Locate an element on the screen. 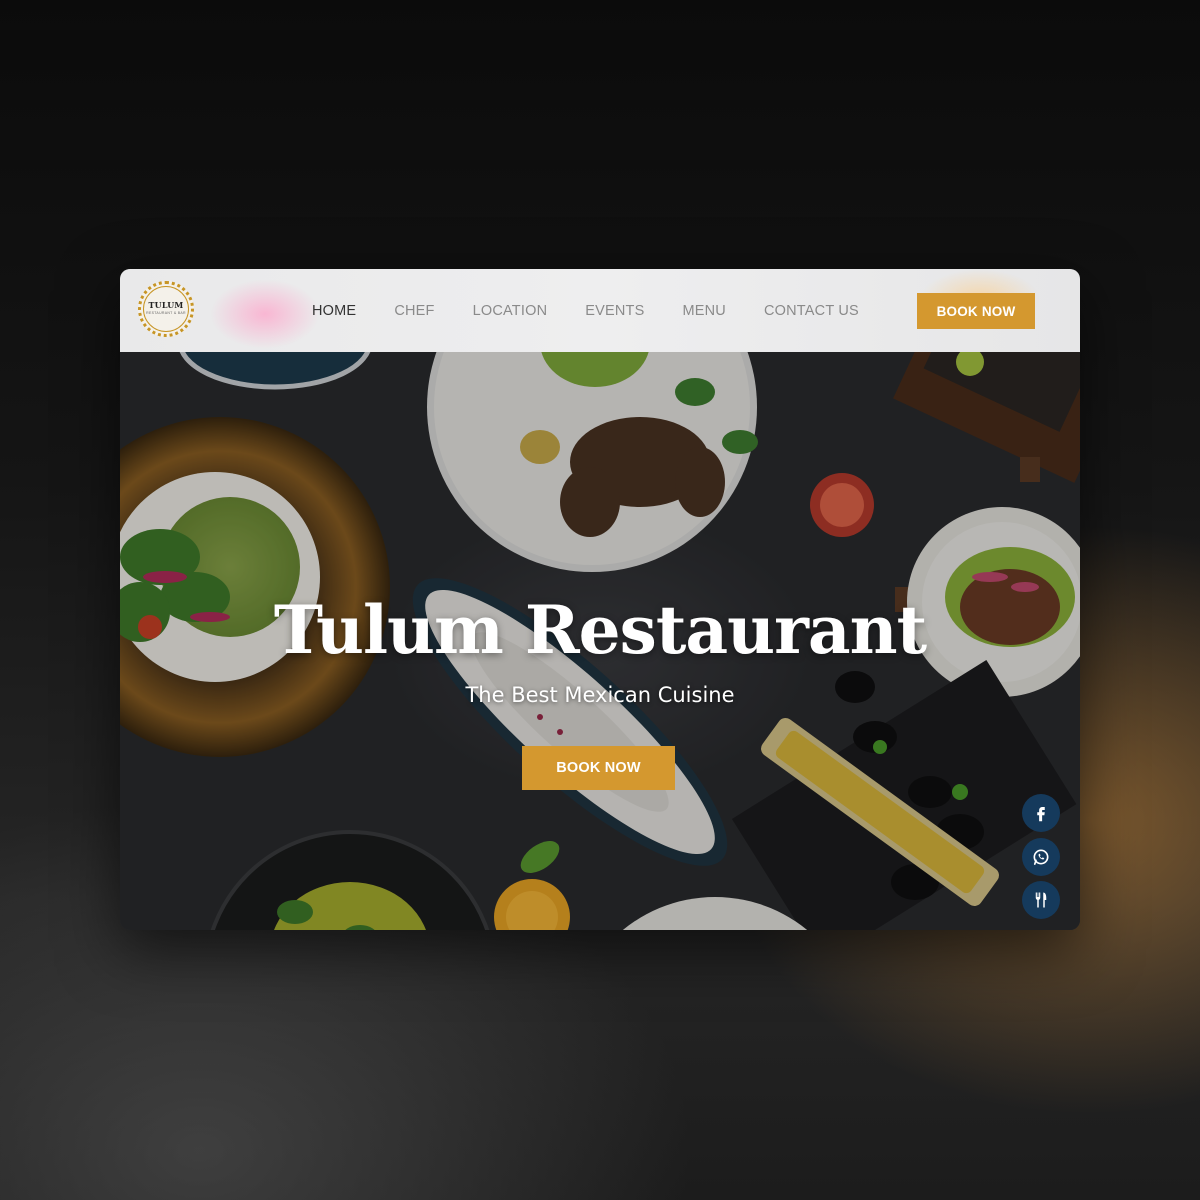 This screenshot has width=1200, height=1200. fork-knife-icon is located at coordinates (1041, 900).